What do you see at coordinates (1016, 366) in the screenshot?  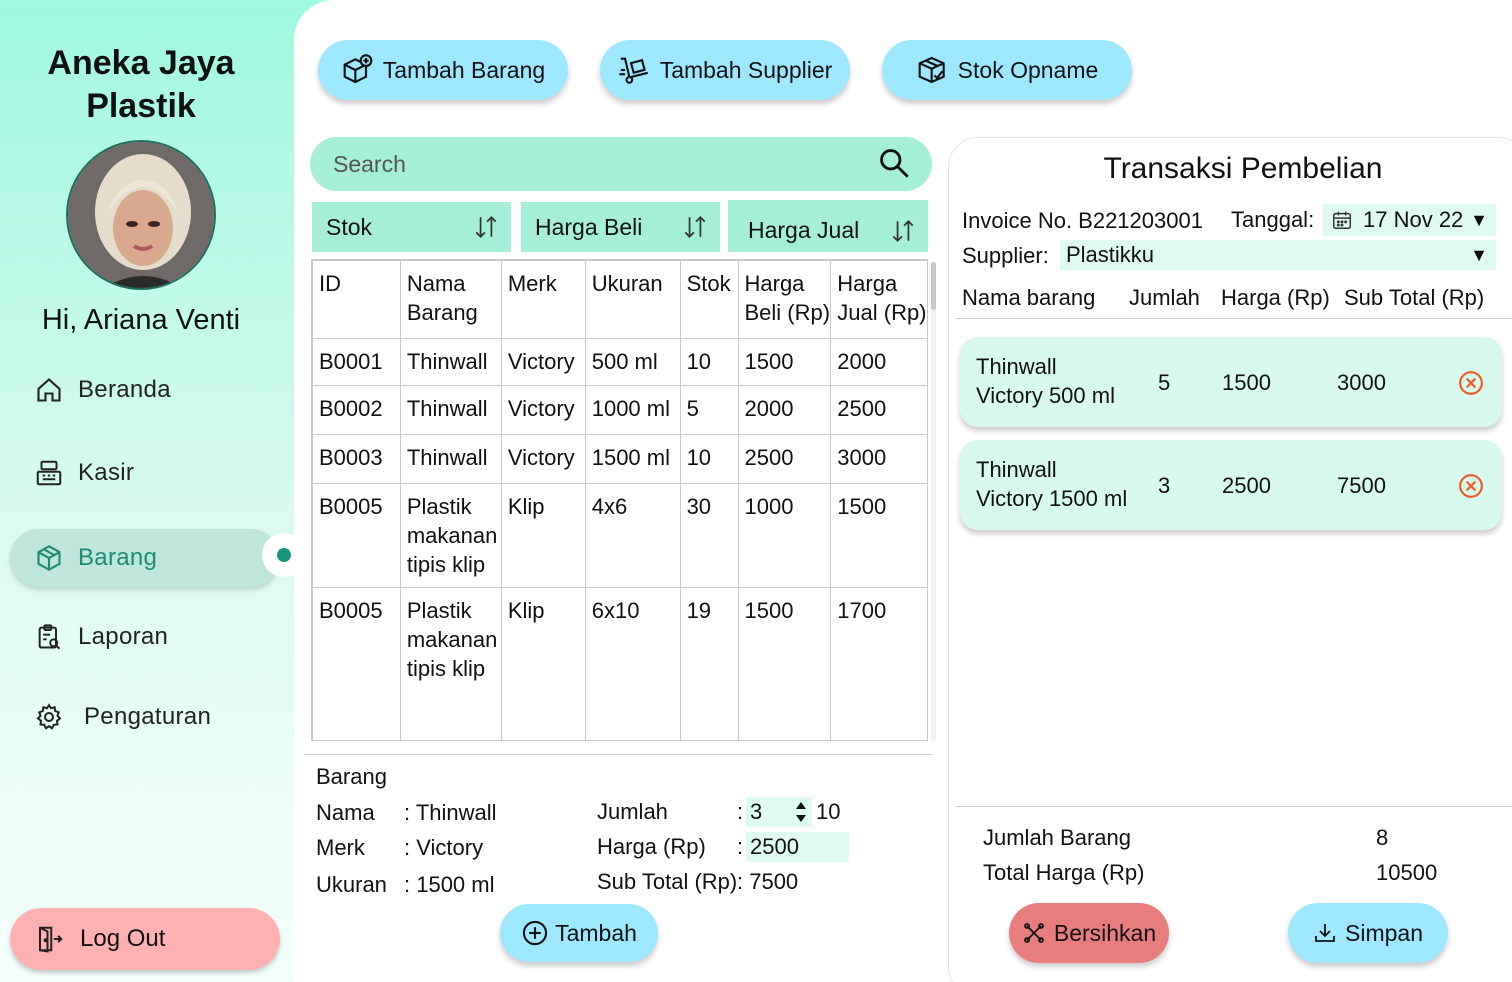 I see `cart-item-name-line1: Thinwall` at bounding box center [1016, 366].